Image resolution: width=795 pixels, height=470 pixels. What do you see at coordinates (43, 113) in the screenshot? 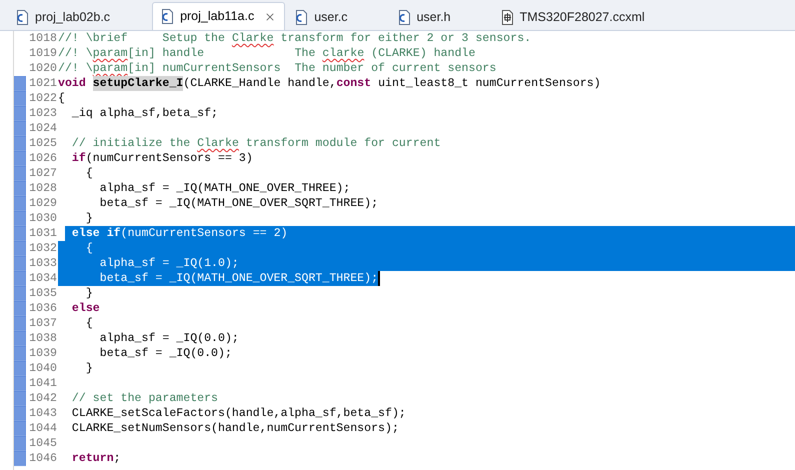
I see `line-number: 1023` at bounding box center [43, 113].